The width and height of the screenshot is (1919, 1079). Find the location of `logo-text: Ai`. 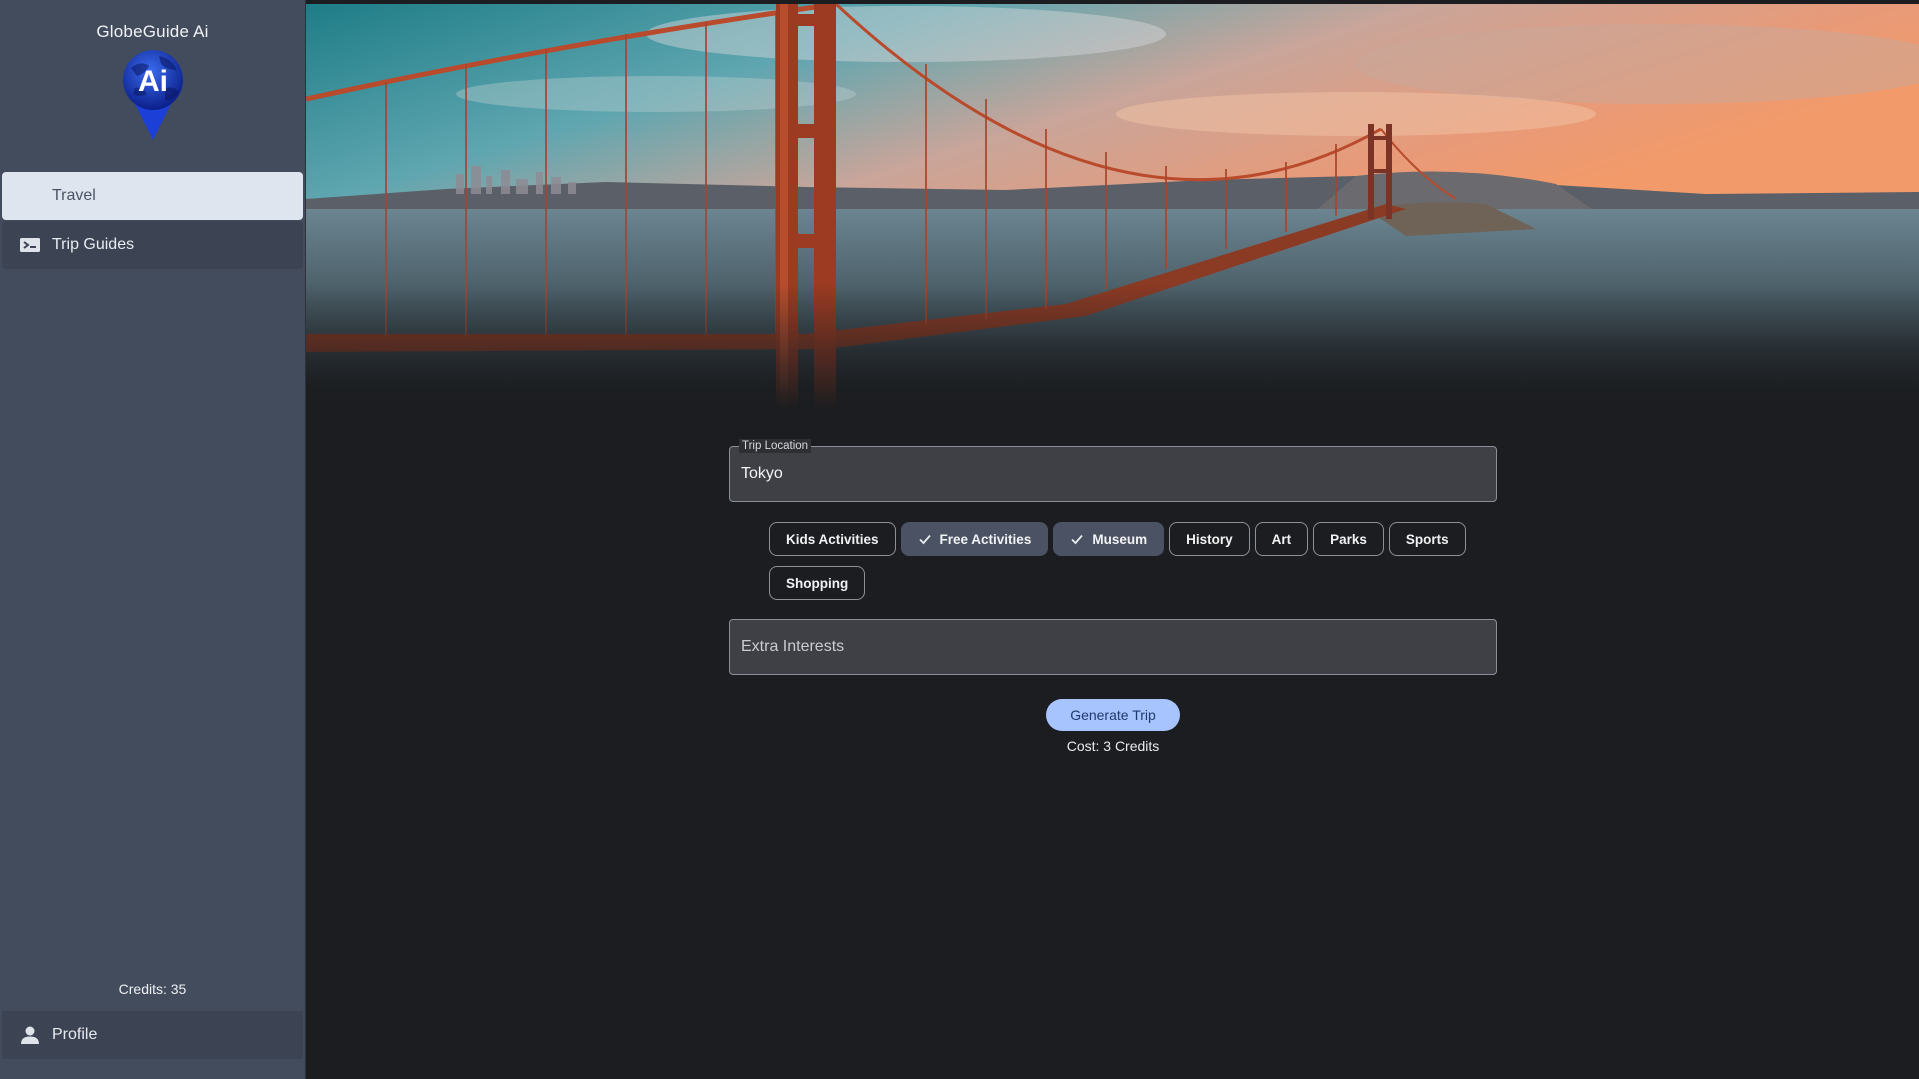

logo-text: Ai is located at coordinates (153, 81).